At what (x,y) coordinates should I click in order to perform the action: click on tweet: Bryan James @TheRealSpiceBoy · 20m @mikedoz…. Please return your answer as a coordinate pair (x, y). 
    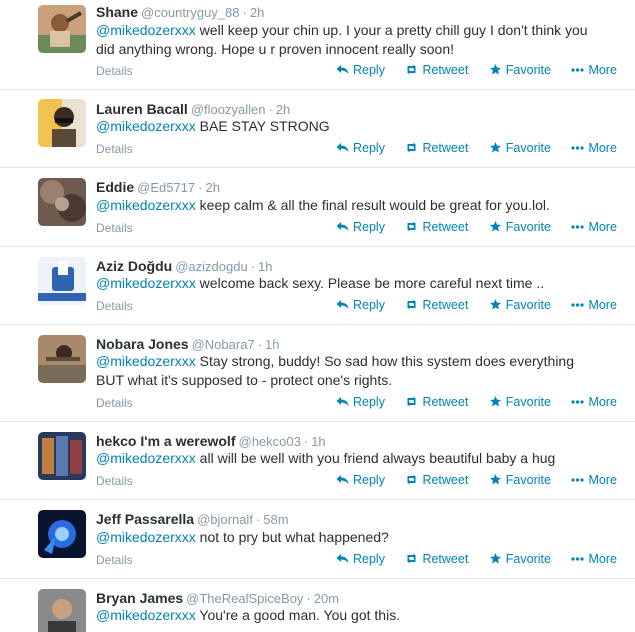
    Looking at the image, I should click on (317, 605).